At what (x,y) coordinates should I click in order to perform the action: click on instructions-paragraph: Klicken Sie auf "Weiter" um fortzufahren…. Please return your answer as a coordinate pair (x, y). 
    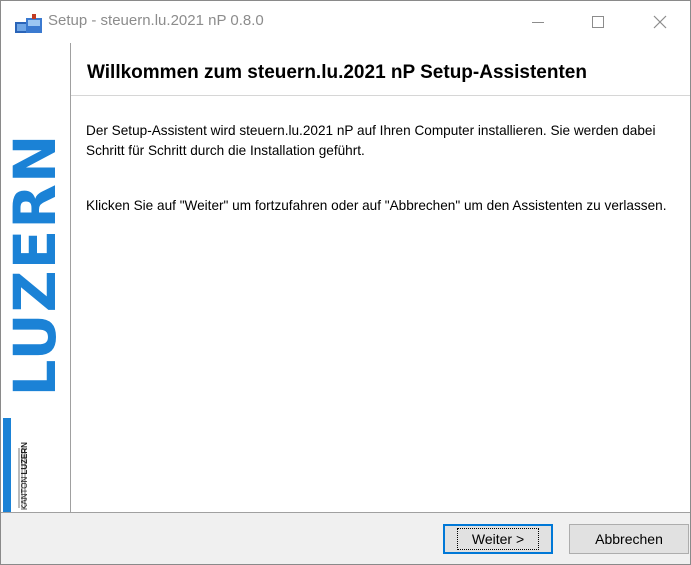
    Looking at the image, I should click on (376, 205).